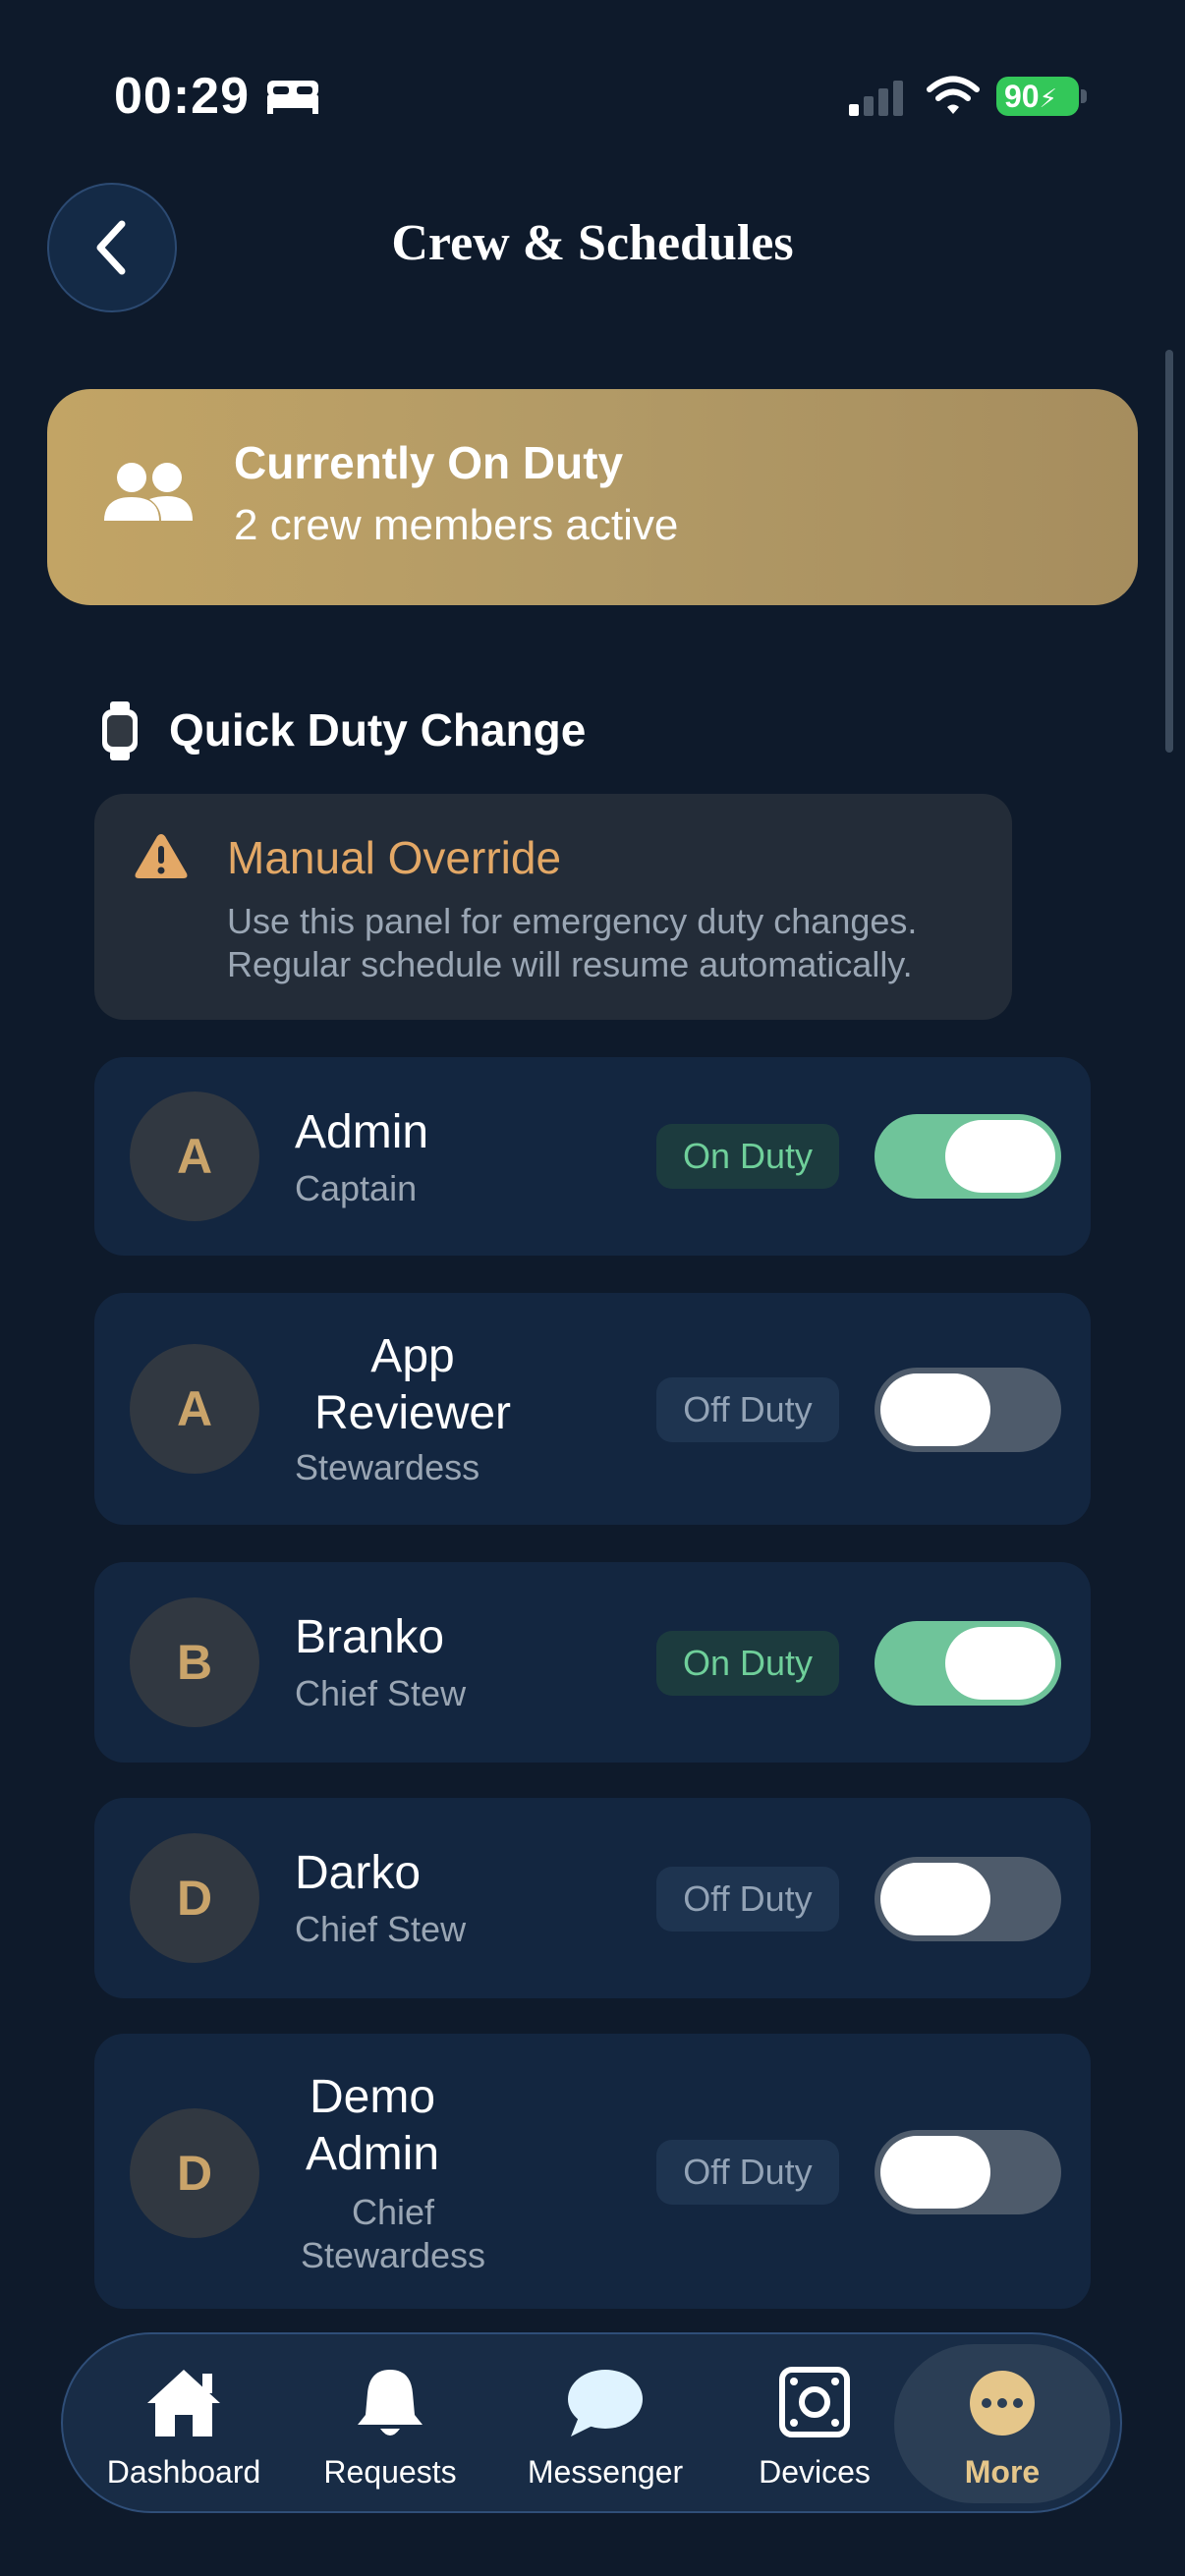 The width and height of the screenshot is (1185, 2576). Describe the element at coordinates (378, 730) in the screenshot. I see `section-title: Quick Duty Change` at that location.